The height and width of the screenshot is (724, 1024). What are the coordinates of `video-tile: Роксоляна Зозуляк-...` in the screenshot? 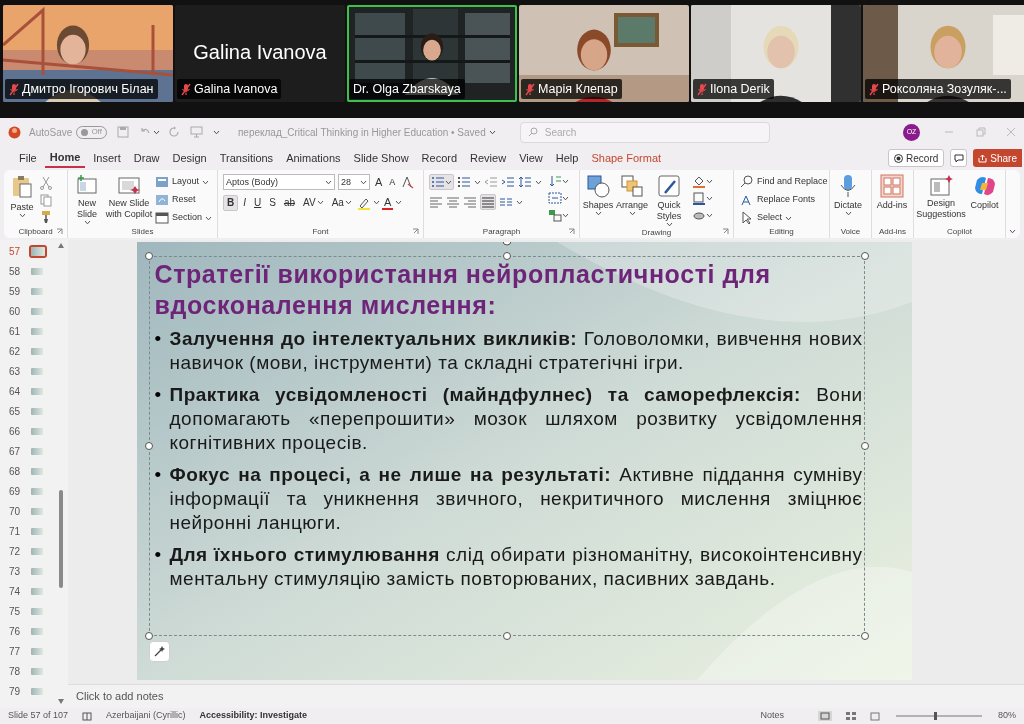 It's located at (943, 53).